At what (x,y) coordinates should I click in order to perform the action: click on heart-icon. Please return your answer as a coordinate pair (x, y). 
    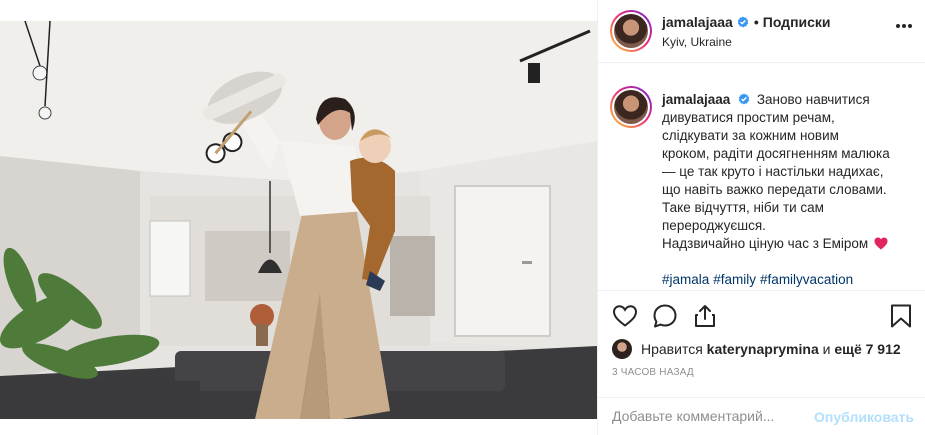
    Looking at the image, I should click on (625, 316).